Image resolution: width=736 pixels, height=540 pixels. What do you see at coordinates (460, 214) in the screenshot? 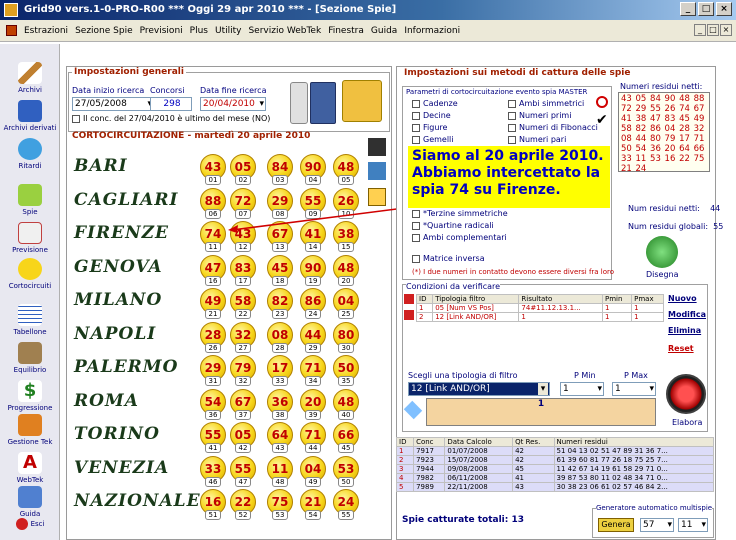
I see `opt-terzine: *Terzine simmetriche` at bounding box center [460, 214].